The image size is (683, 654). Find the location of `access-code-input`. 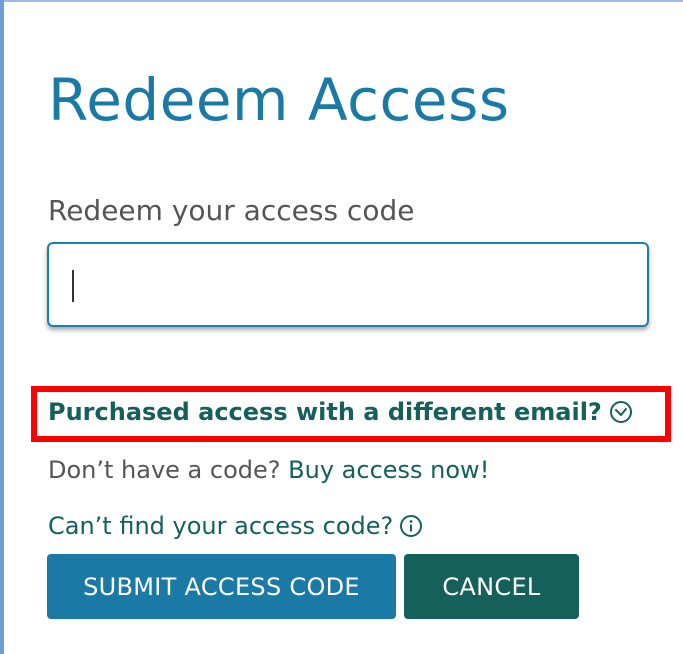

access-code-input is located at coordinates (348, 284).